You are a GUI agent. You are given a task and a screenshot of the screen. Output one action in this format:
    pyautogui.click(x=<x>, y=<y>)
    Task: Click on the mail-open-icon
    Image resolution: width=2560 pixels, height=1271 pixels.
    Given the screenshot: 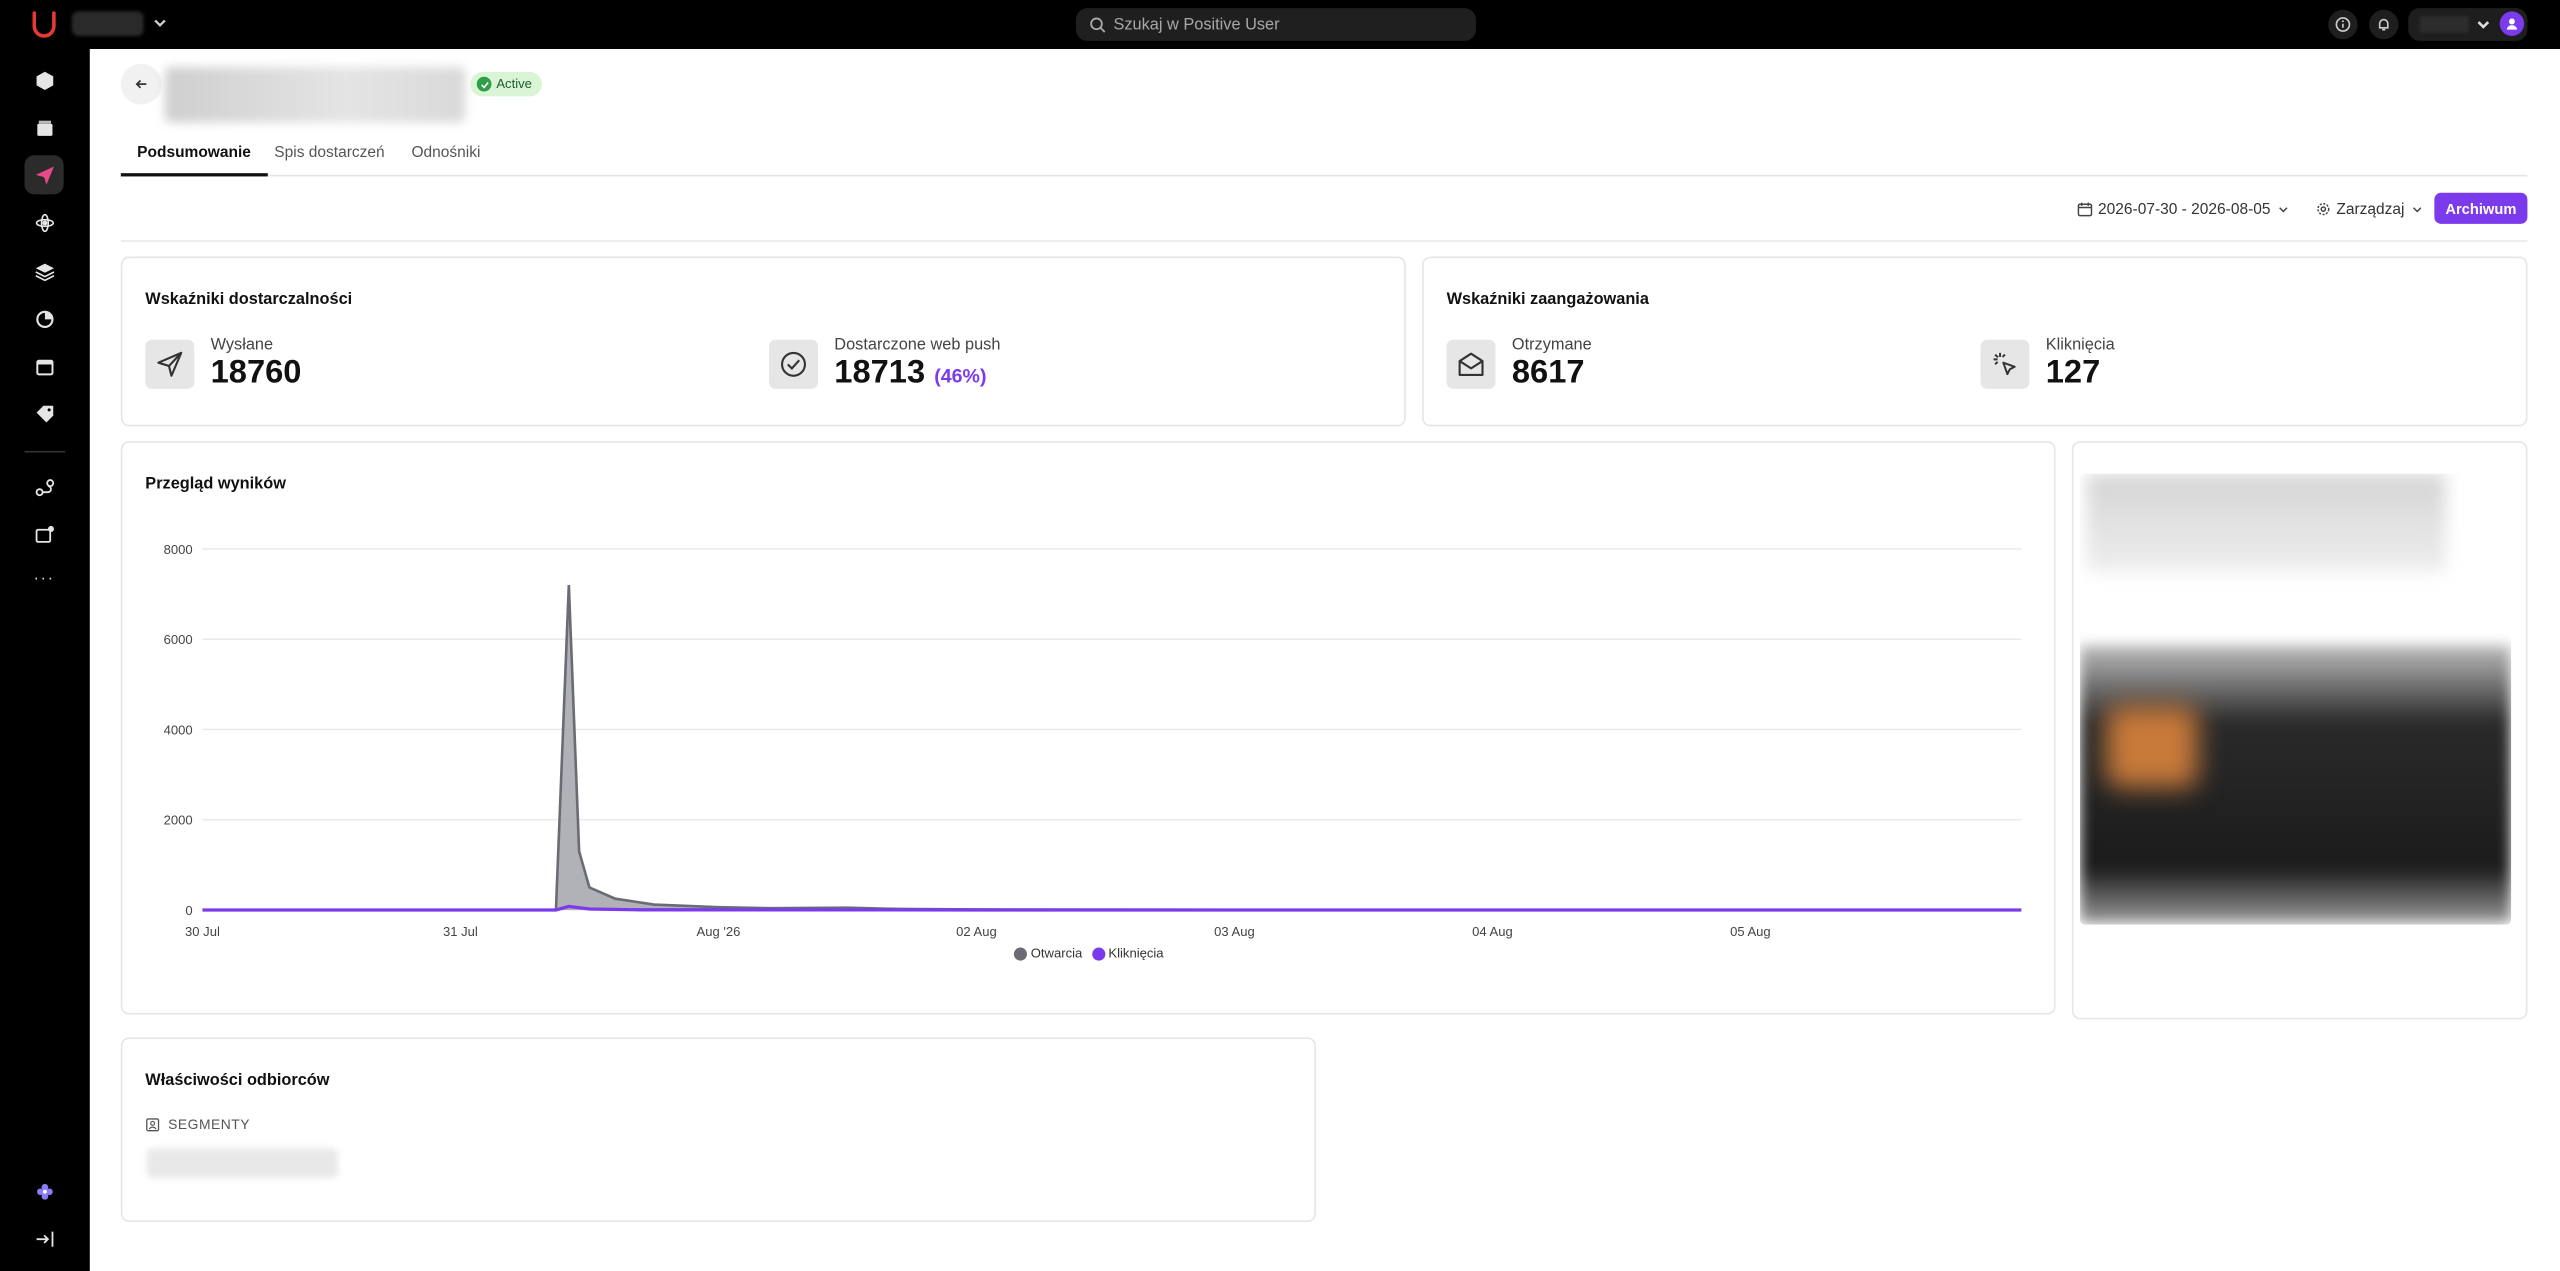 What is the action you would take?
    pyautogui.click(x=1471, y=364)
    